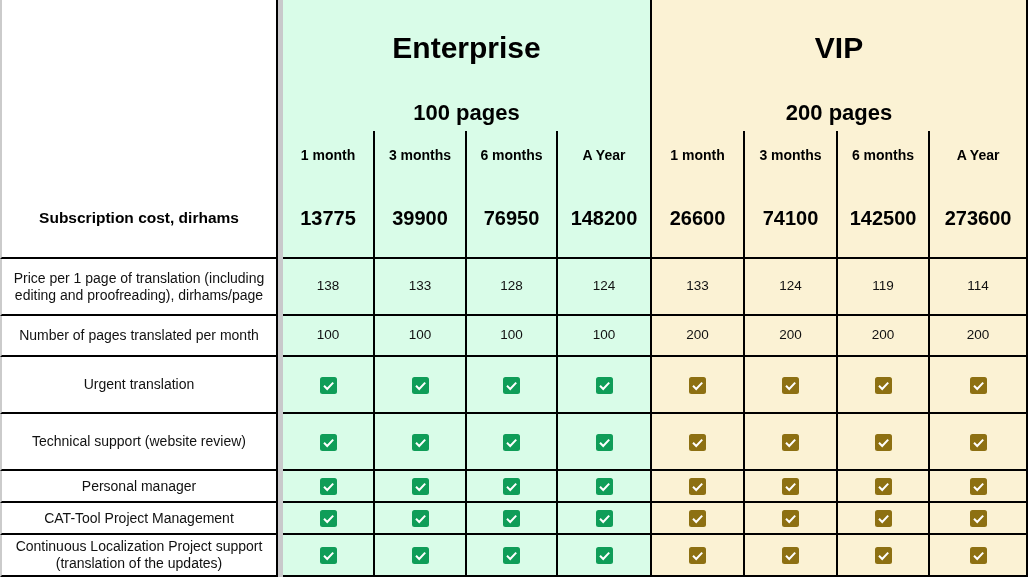 The image size is (1028, 577). What do you see at coordinates (139, 442) in the screenshot?
I see `feature-label: Technical support (website review)` at bounding box center [139, 442].